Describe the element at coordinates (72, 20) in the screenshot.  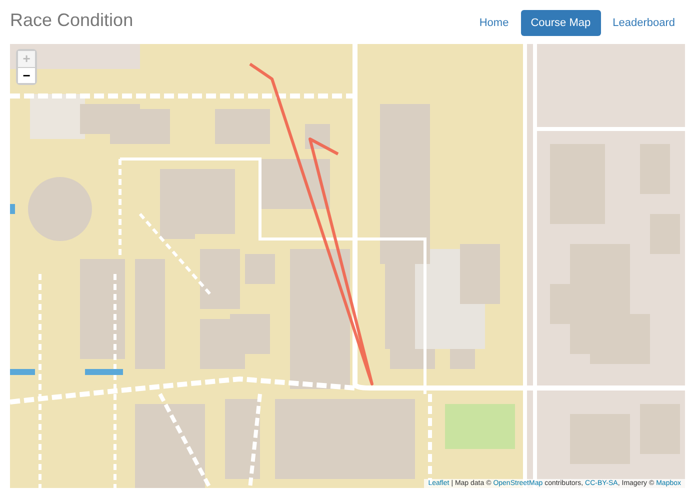
I see `site-title: Race Condition` at that location.